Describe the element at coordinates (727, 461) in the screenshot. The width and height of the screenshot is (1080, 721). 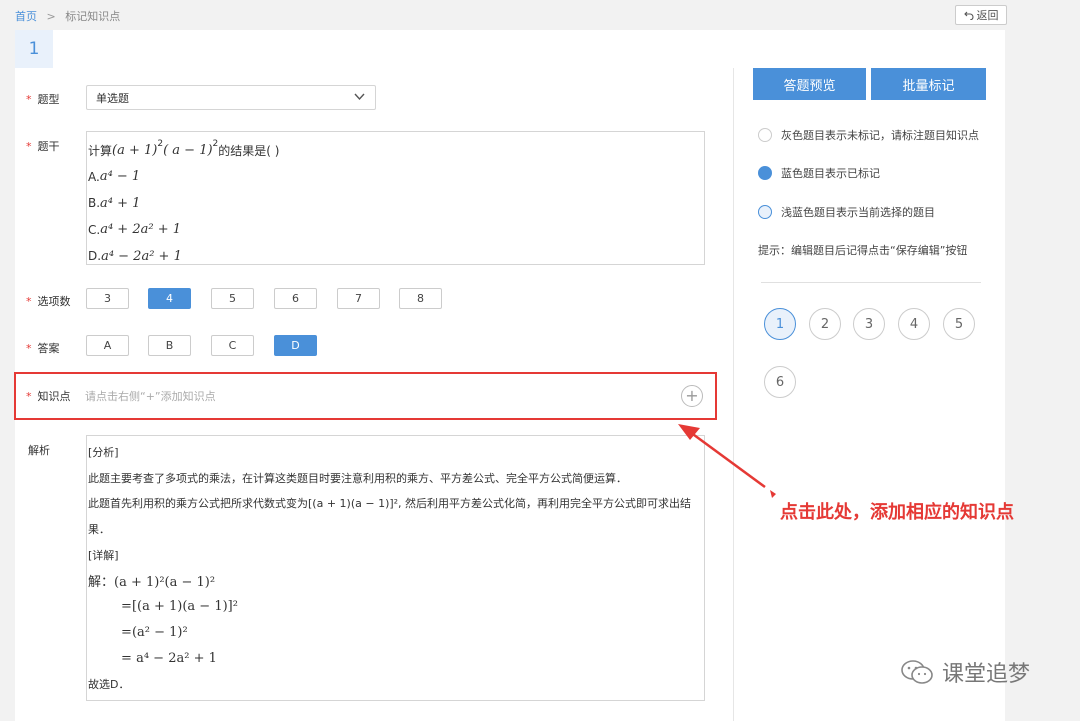
I see `annotation-arrow` at that location.